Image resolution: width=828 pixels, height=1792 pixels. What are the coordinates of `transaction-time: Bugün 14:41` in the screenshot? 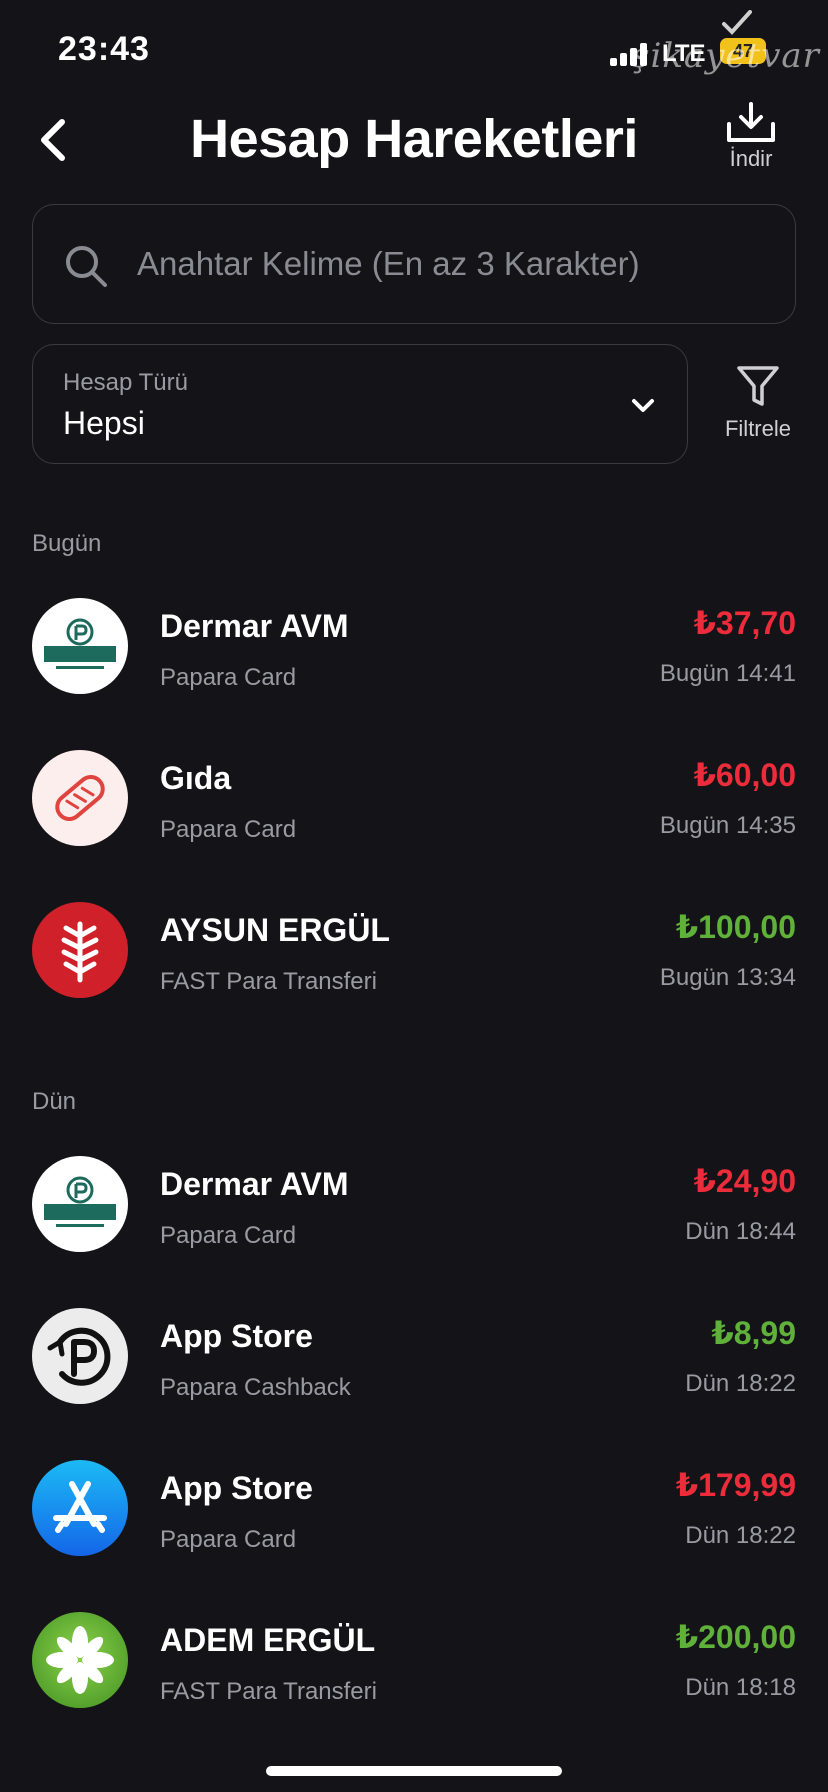 It's located at (727, 673).